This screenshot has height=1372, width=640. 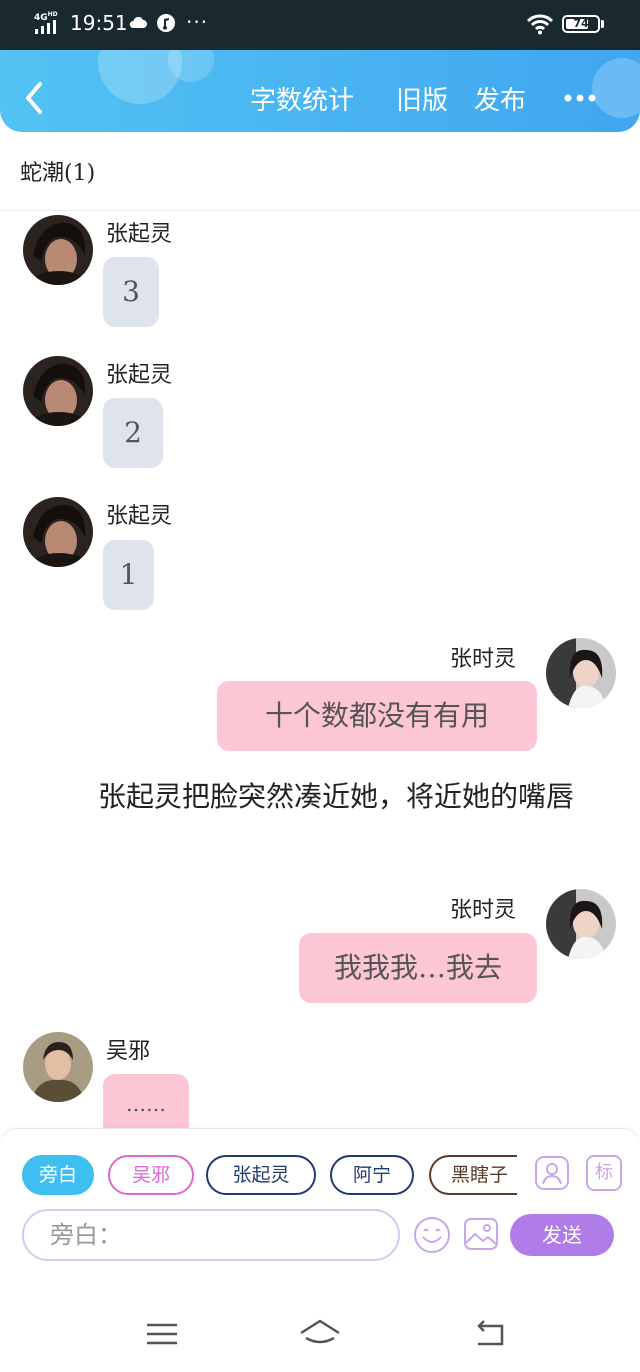 What do you see at coordinates (500, 98) in the screenshot?
I see `publish-button: 发布` at bounding box center [500, 98].